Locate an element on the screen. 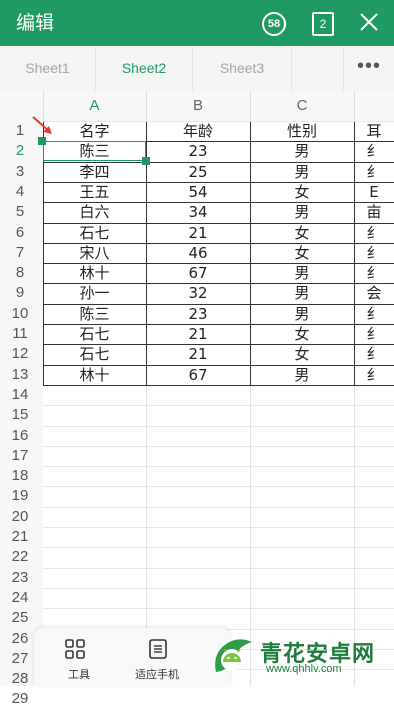 The height and width of the screenshot is (710, 394). selection-handle-bottom-right is located at coordinates (146, 161).